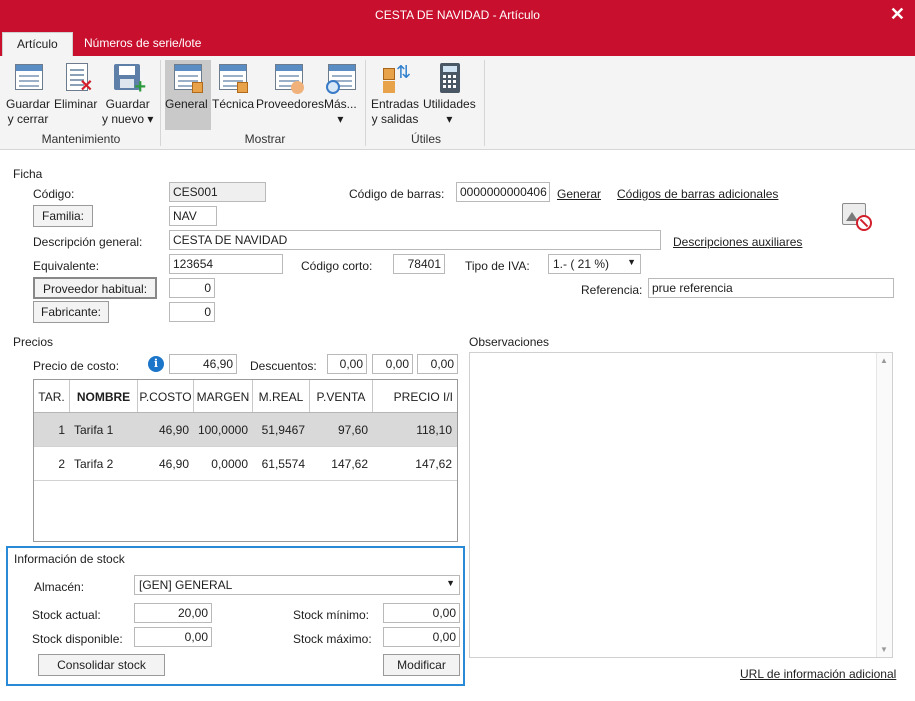 This screenshot has height=701, width=915. I want to click on col-nombre: NOMBRE, so click(104, 396).